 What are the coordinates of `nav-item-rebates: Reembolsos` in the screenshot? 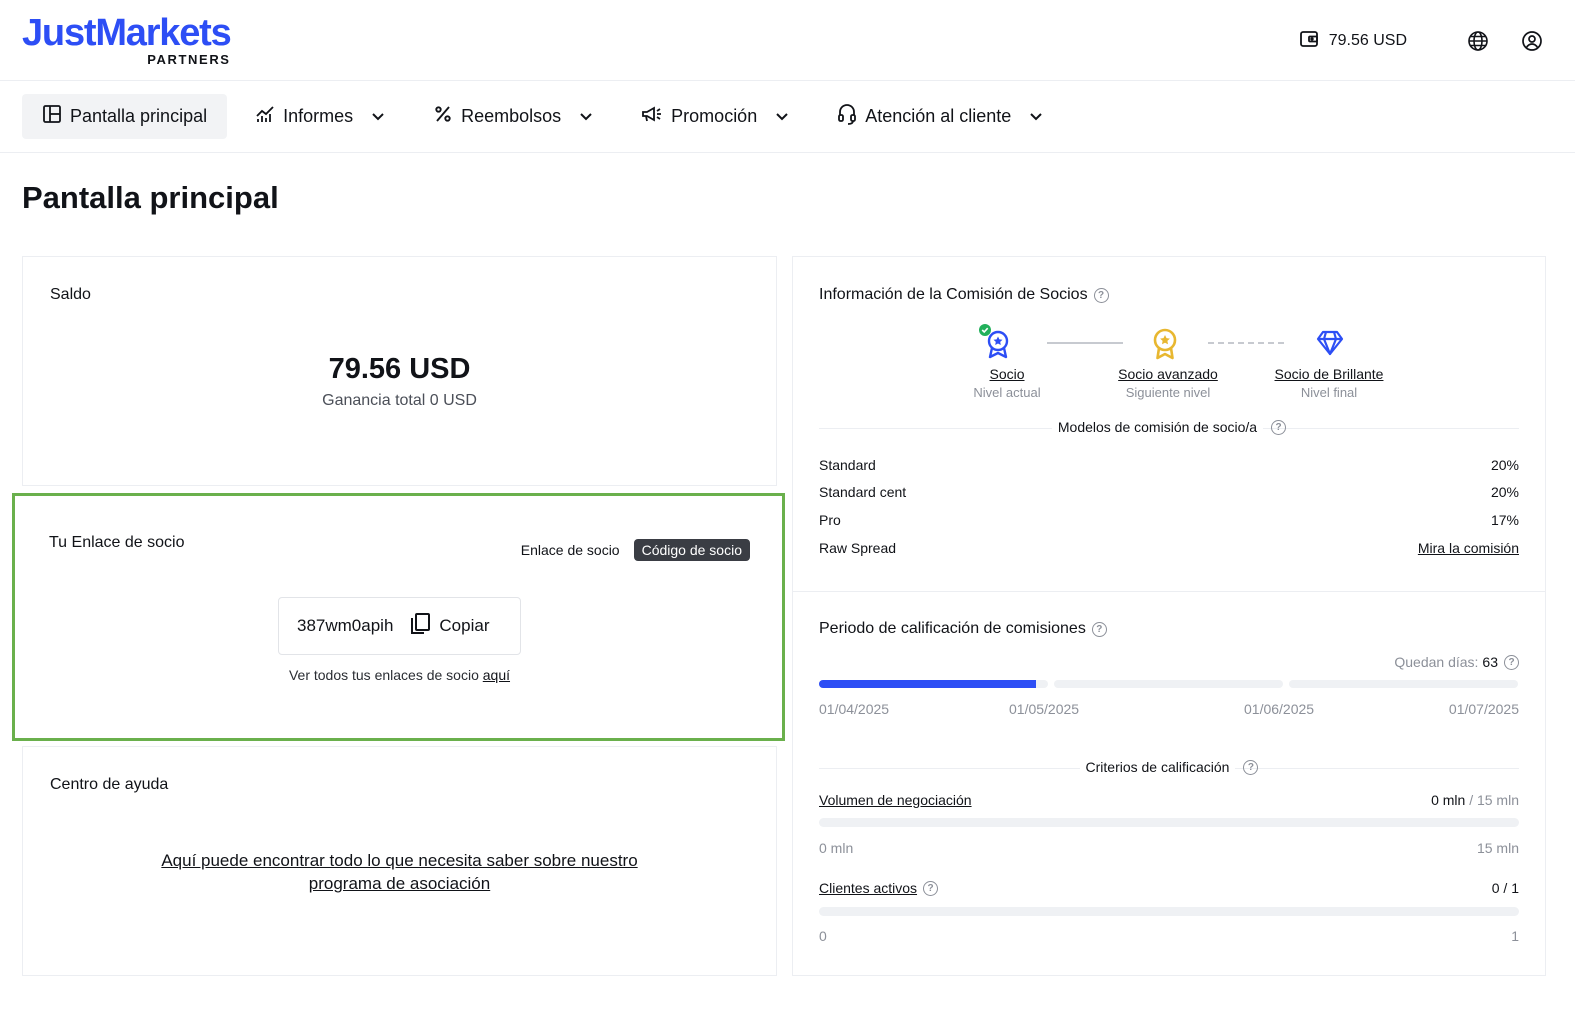 It's located at (513, 116).